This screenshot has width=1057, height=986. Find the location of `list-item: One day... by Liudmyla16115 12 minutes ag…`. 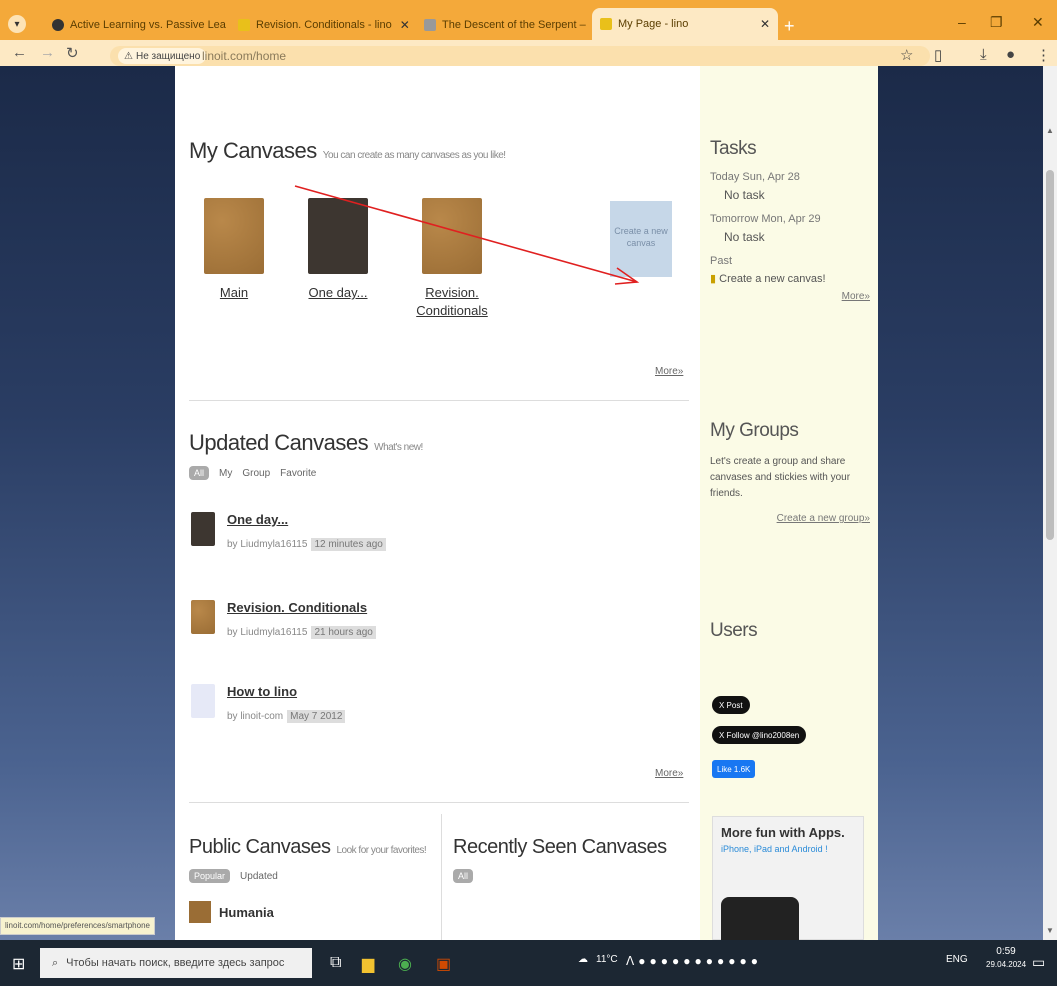

list-item: One day... by Liudmyla16115 12 minutes ag… is located at coordinates (288, 531).